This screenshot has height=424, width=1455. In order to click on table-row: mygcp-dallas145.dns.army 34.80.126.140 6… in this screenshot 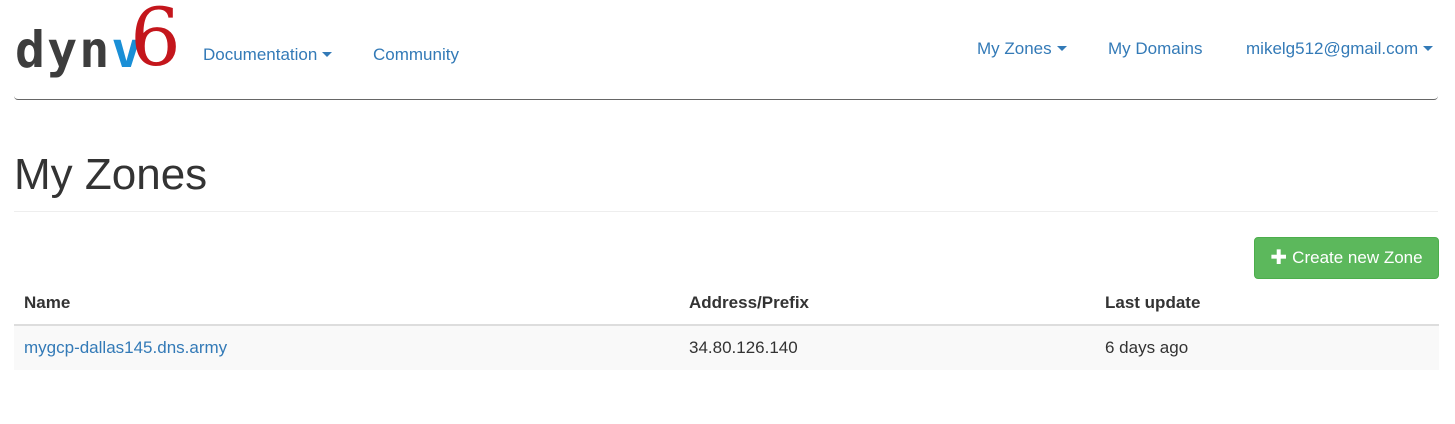, I will do `click(726, 347)`.